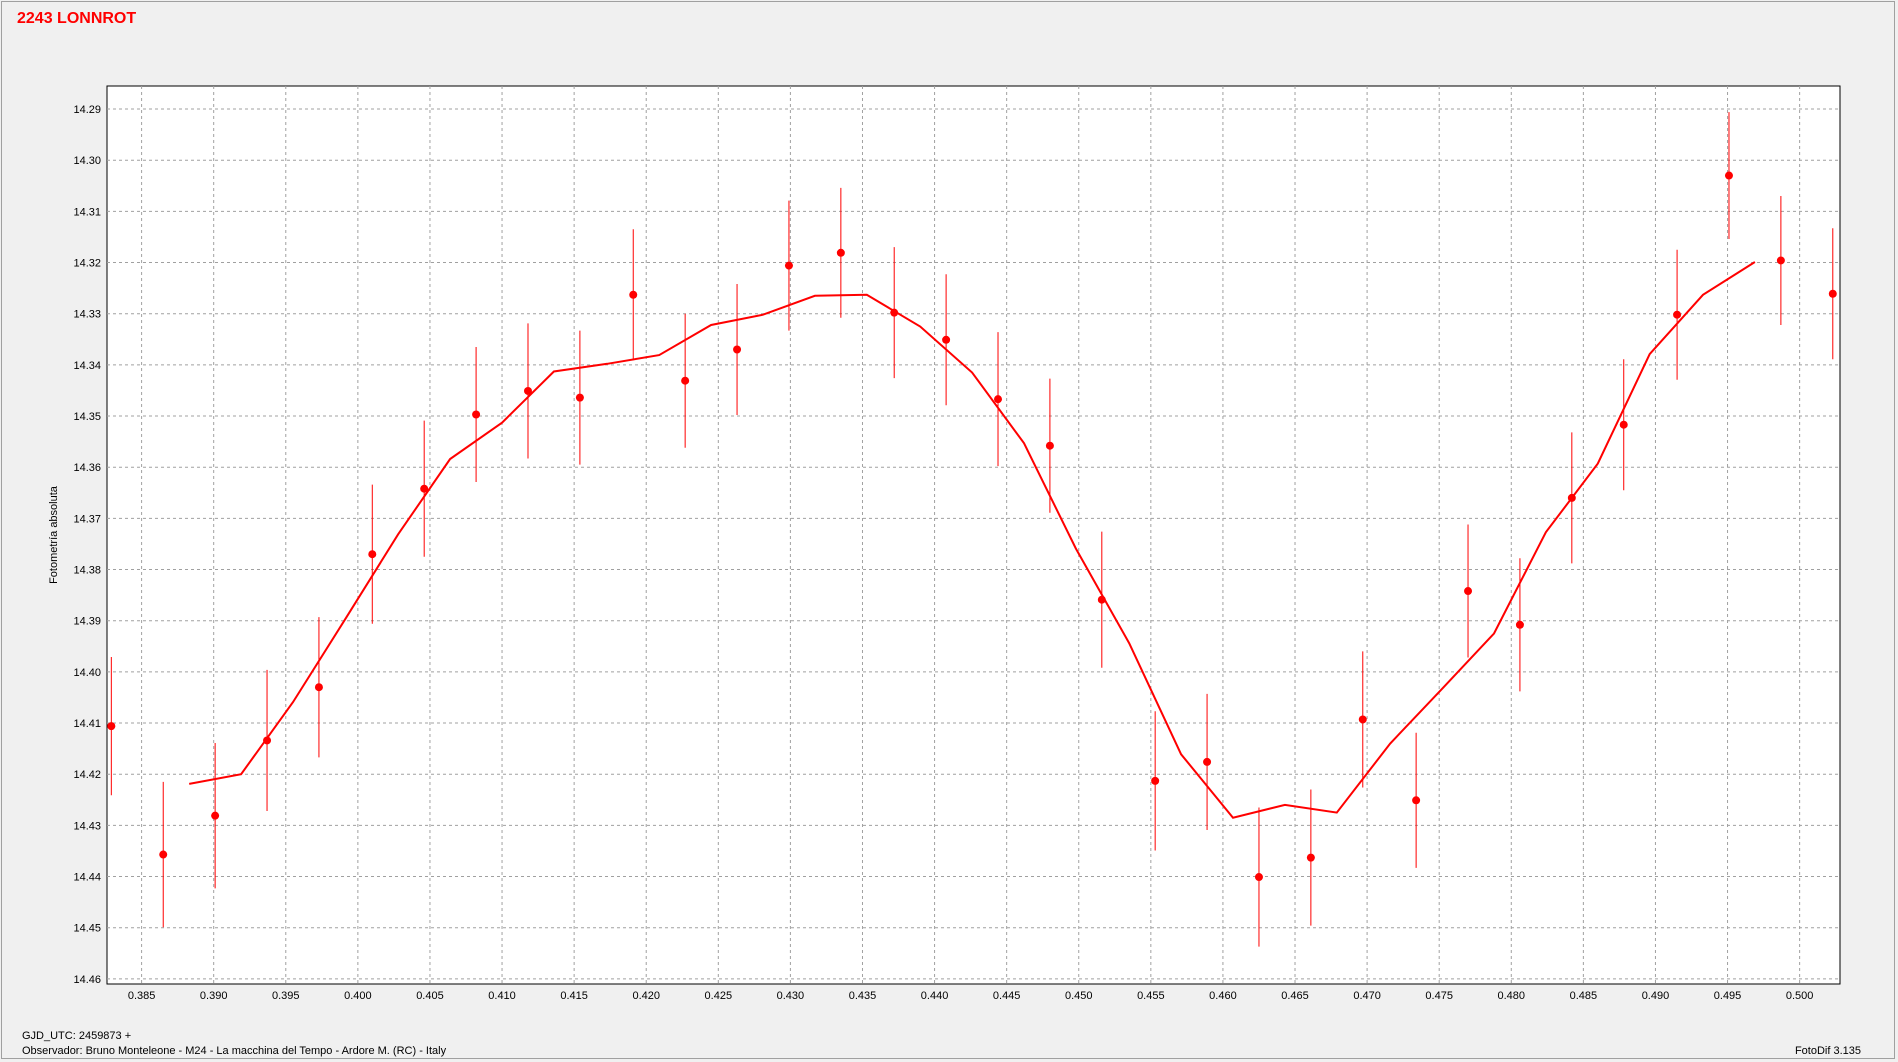 The width and height of the screenshot is (1898, 1062). What do you see at coordinates (1367, 996) in the screenshot?
I see `x-tick-label: 0.470` at bounding box center [1367, 996].